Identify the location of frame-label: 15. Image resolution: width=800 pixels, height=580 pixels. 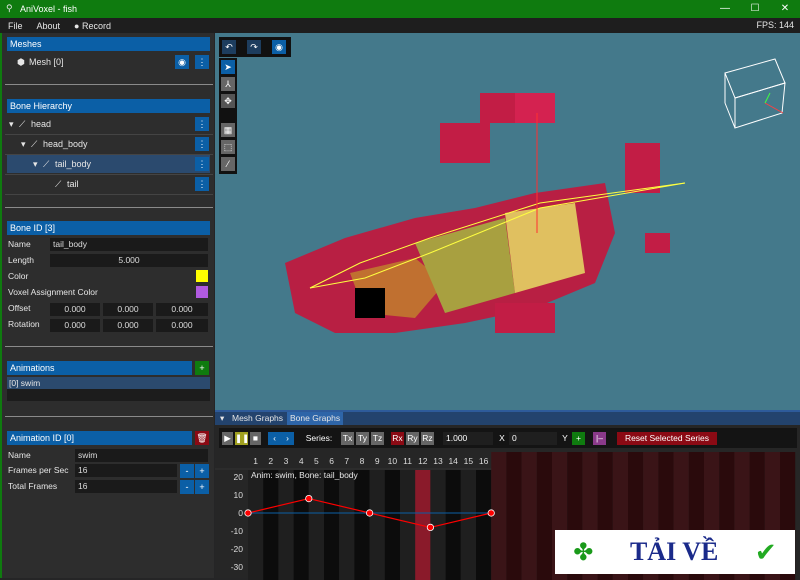
(469, 461).